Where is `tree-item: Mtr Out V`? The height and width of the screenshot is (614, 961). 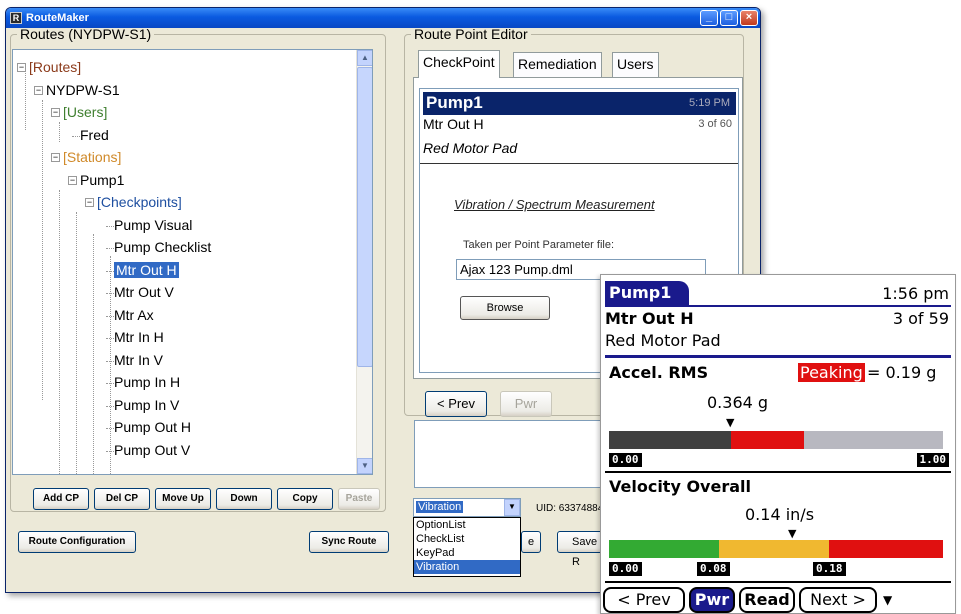 tree-item: Mtr Out V is located at coordinates (144, 292).